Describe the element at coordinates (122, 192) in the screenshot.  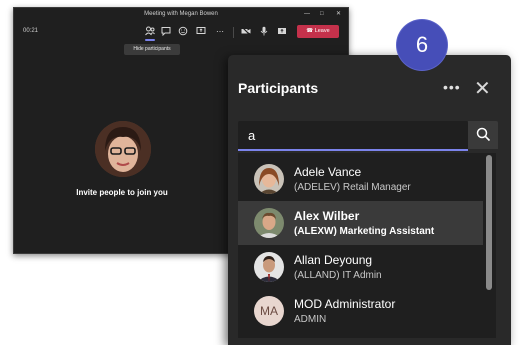
I see `invite-text: Invite people to join you` at that location.